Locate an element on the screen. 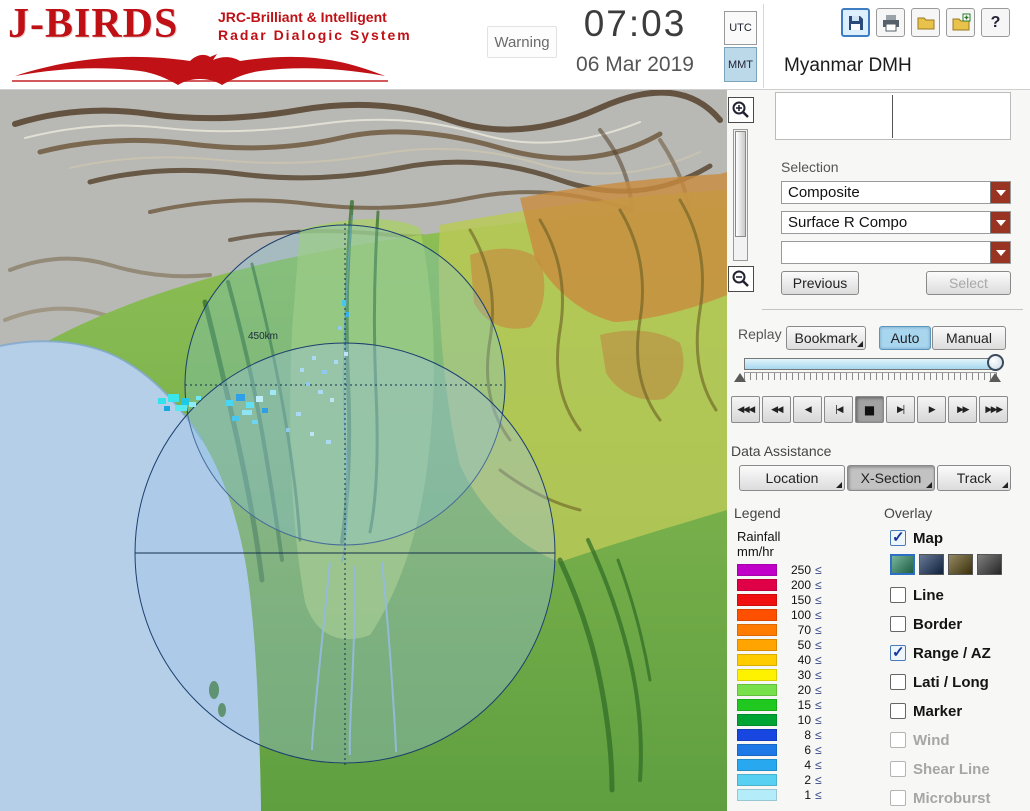 Image resolution: width=1030 pixels, height=811 pixels. legend-row: 2 ≤ is located at coordinates (779, 779).